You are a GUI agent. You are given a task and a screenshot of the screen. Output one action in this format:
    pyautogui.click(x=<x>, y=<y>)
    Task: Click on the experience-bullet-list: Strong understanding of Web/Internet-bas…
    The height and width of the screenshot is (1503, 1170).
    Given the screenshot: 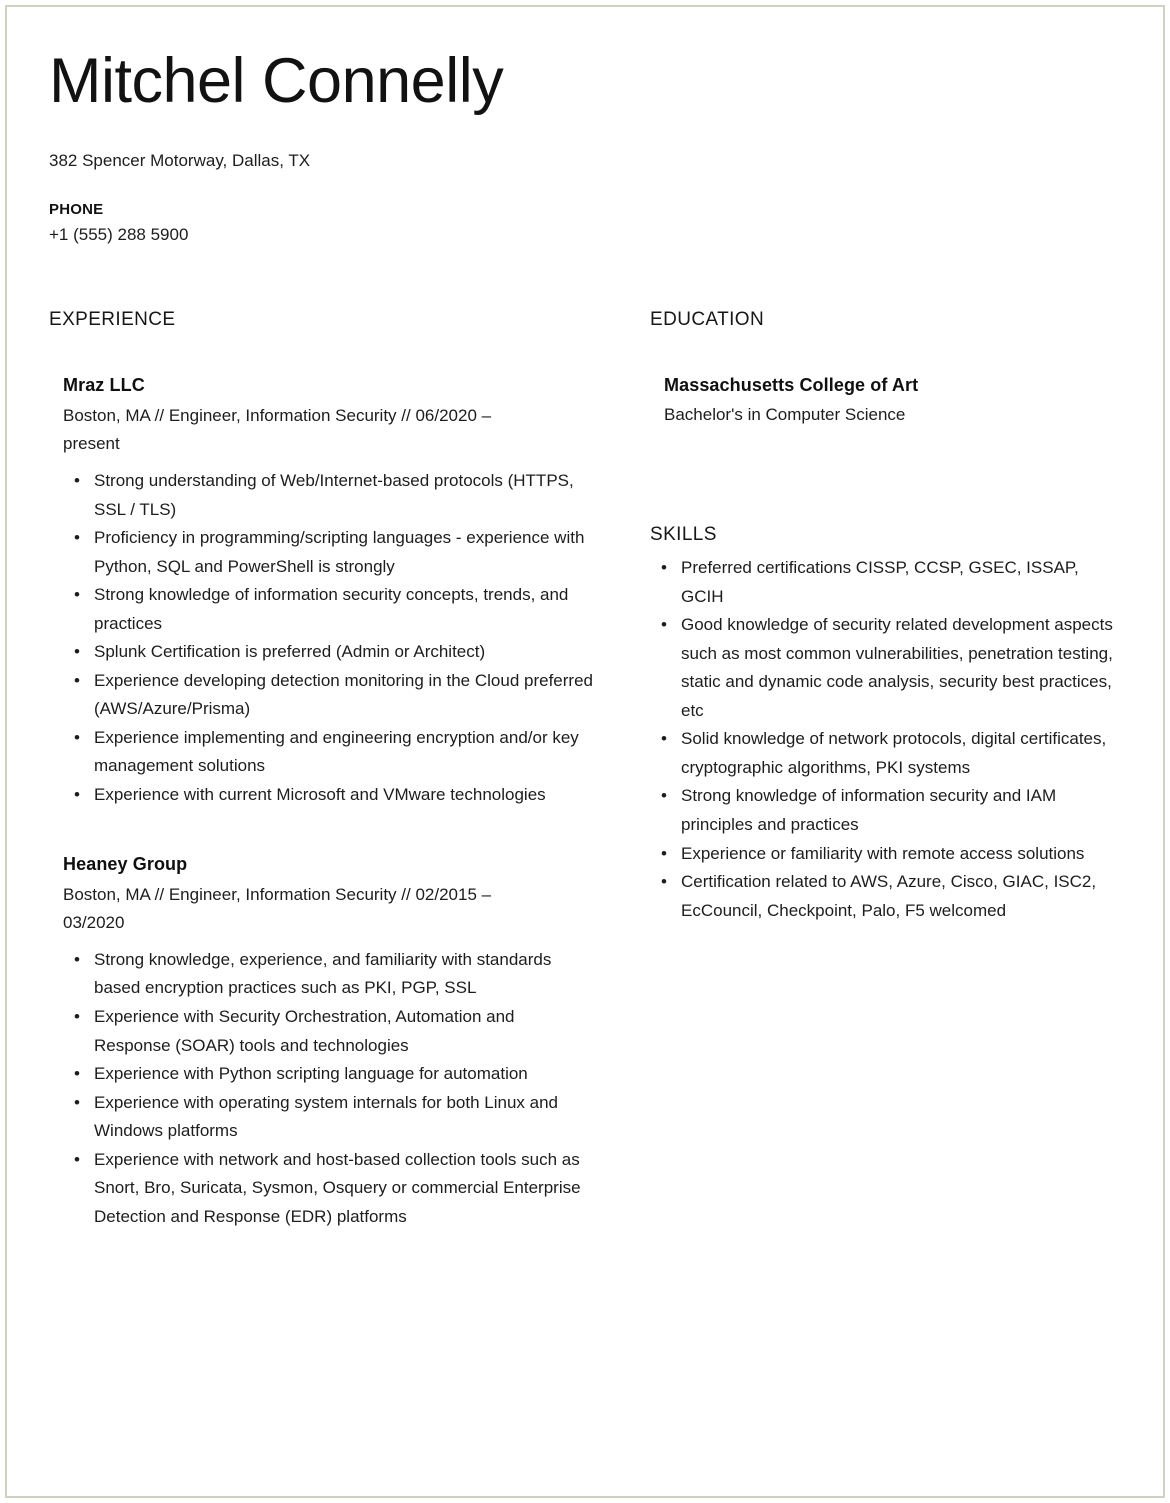 What is the action you would take?
    pyautogui.click(x=332, y=638)
    